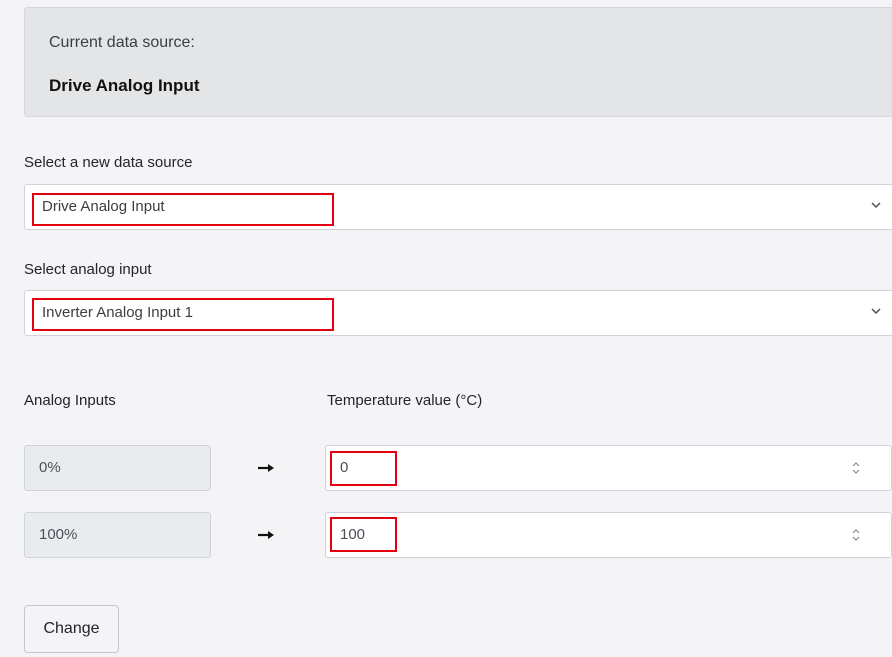  Describe the element at coordinates (88, 269) in the screenshot. I see `analog-input-label: Select analog input` at that location.